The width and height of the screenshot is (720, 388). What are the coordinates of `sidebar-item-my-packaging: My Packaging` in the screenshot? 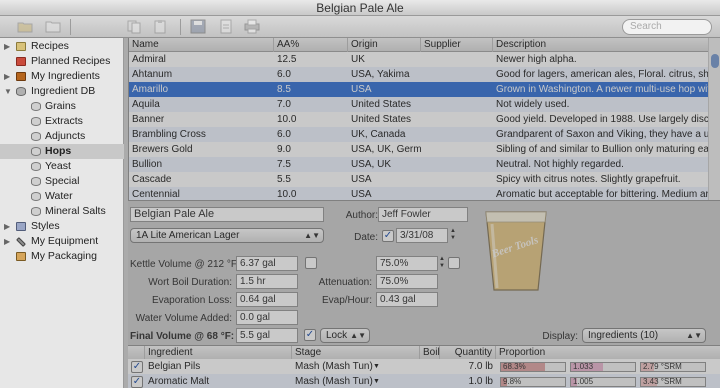 It's located at (62, 256).